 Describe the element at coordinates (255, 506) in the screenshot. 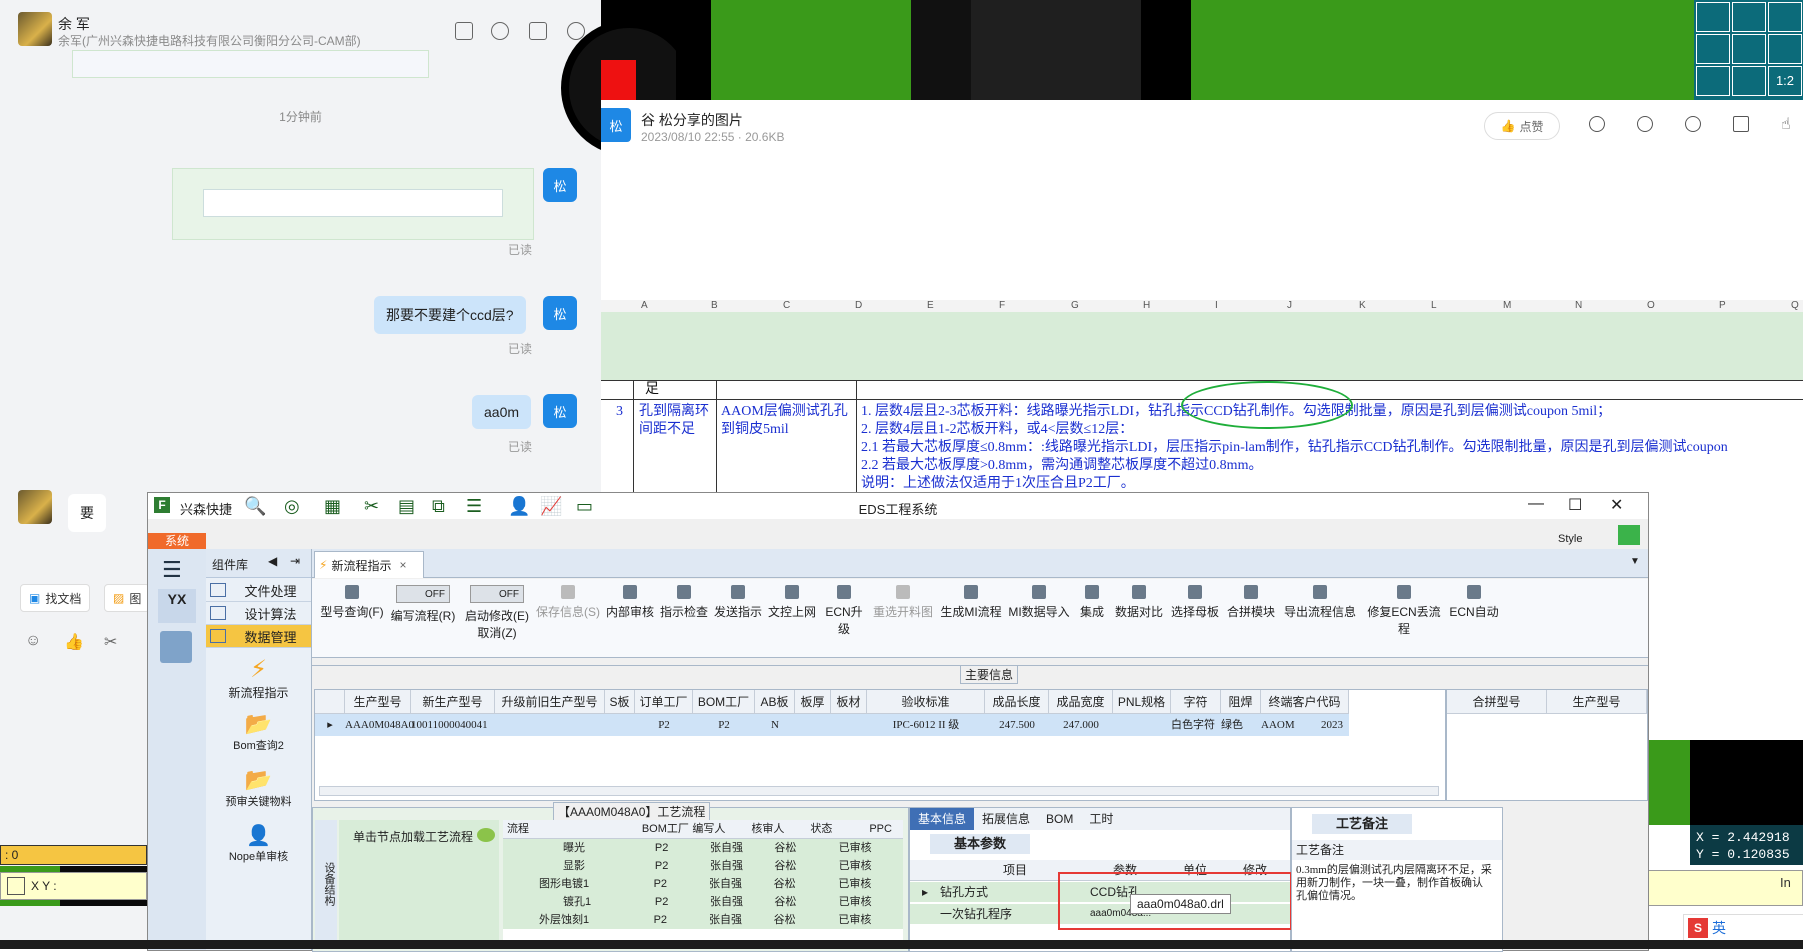

I see `search-icon: 🔍` at that location.